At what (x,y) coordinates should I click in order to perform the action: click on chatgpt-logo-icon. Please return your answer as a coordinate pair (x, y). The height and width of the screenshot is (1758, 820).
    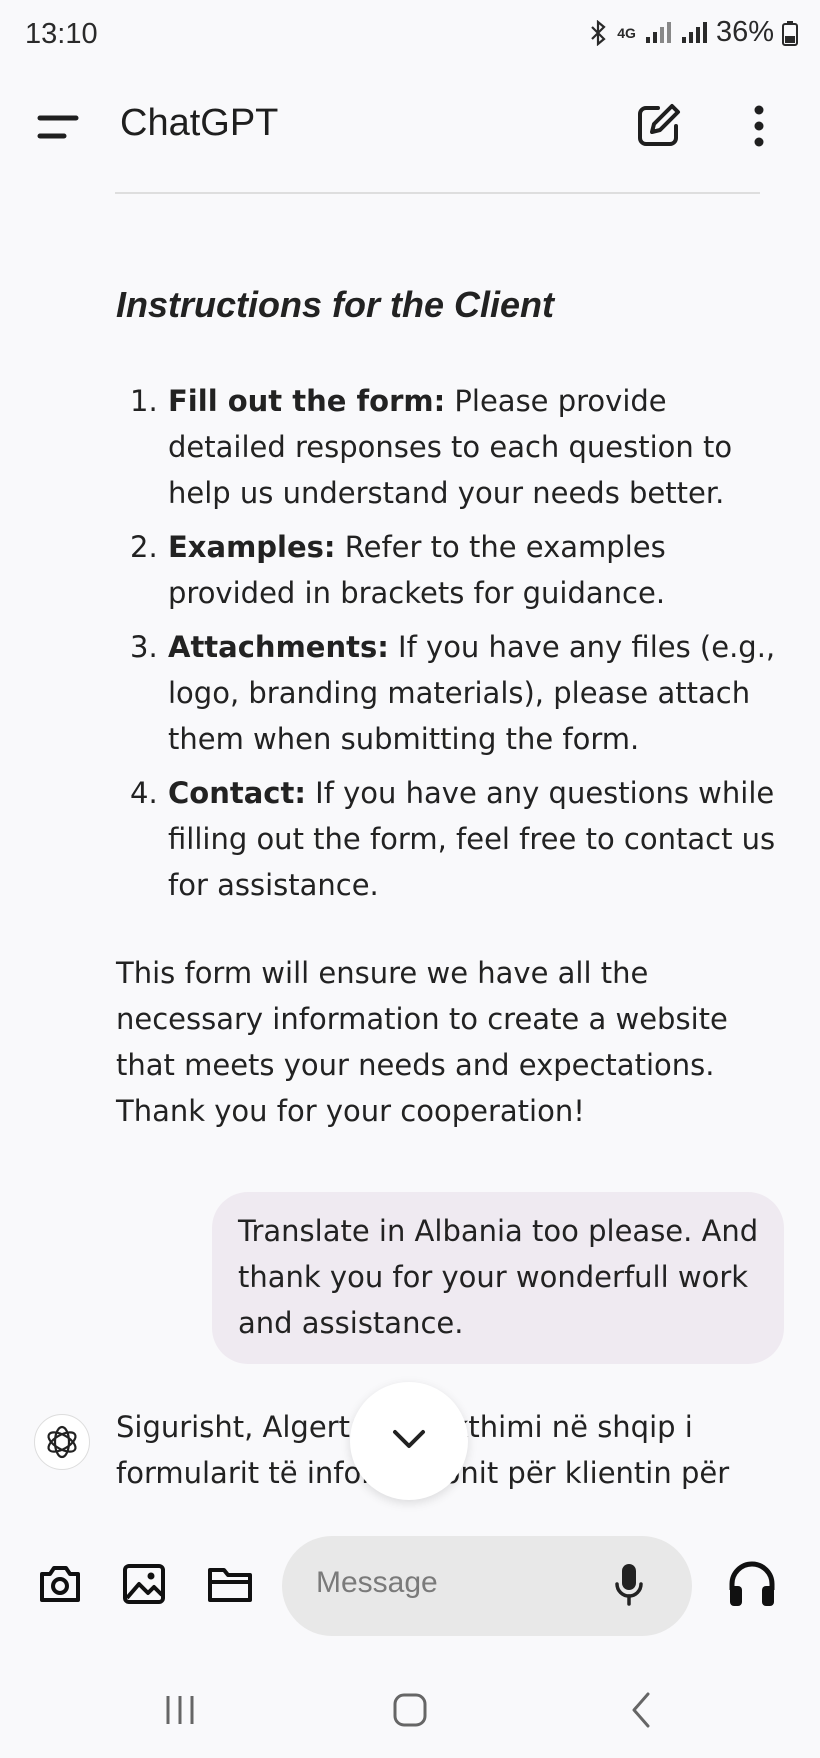
    Looking at the image, I should click on (62, 1442).